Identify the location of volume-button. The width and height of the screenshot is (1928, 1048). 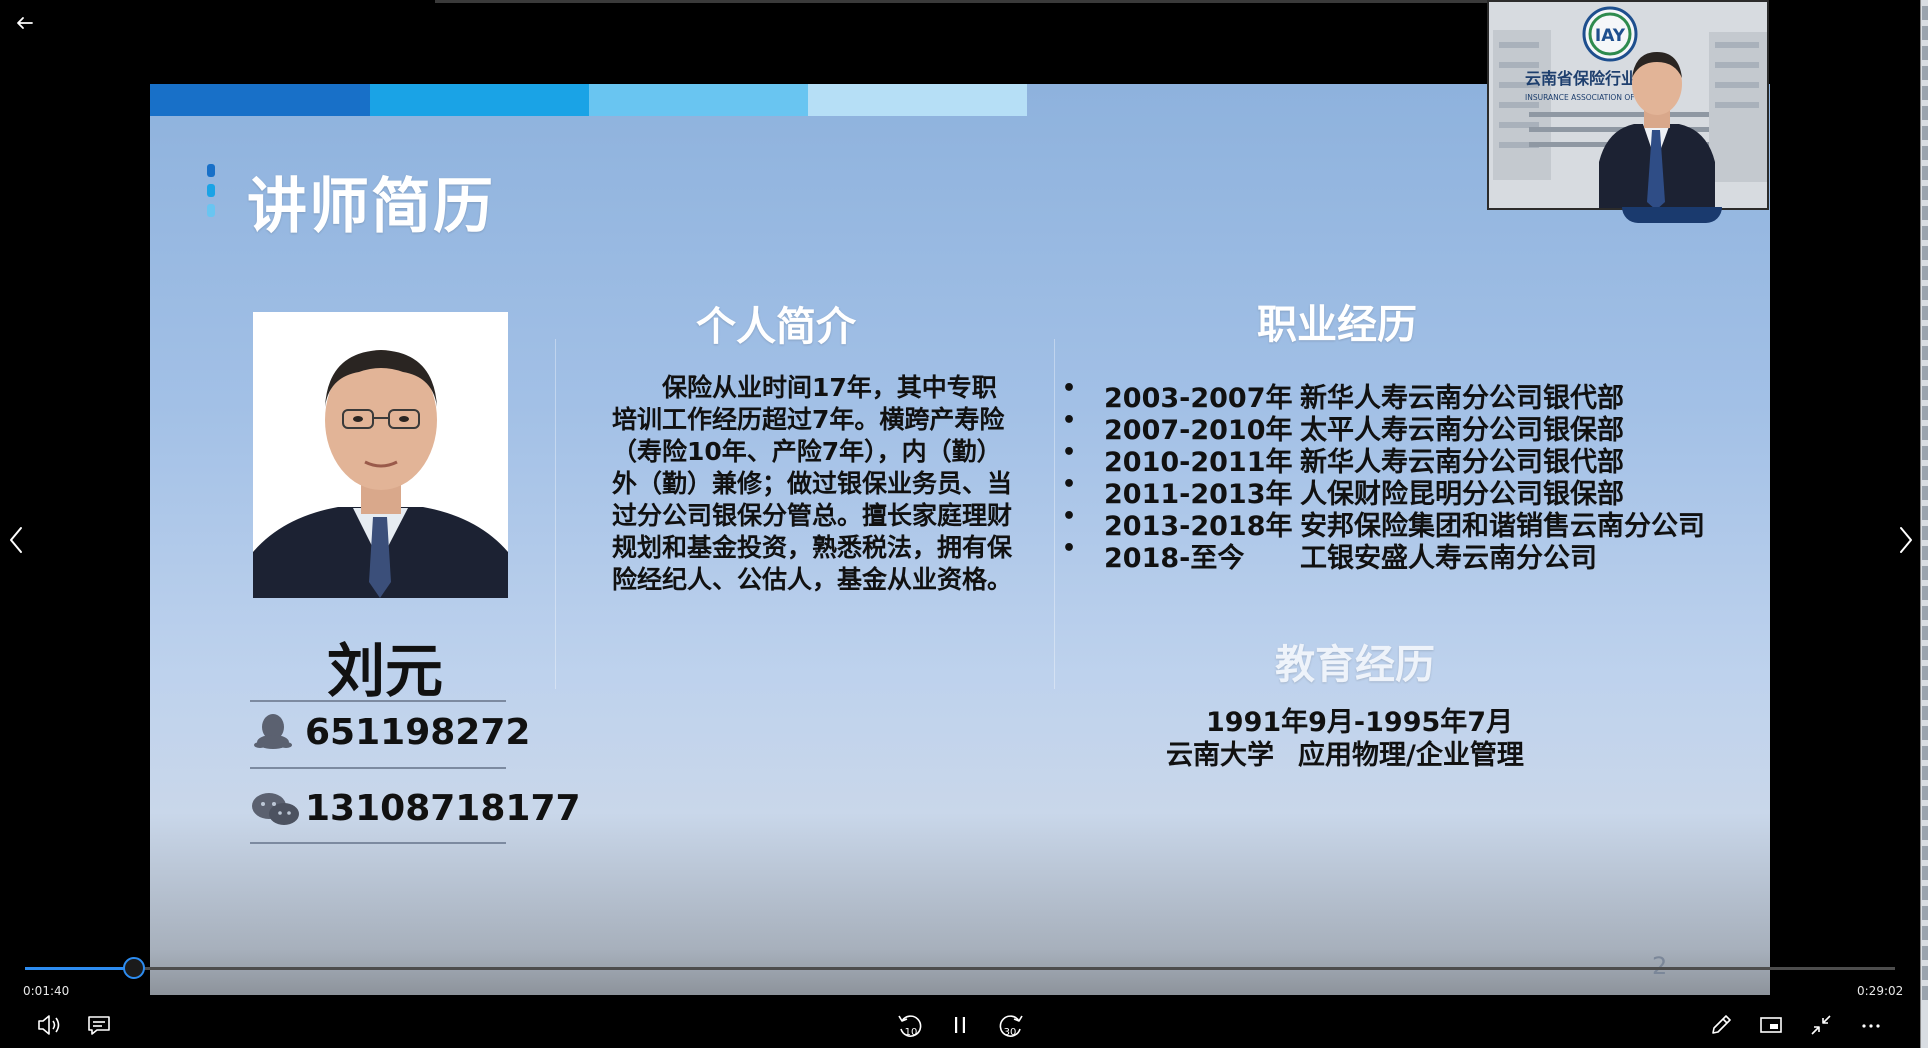
(49, 1025).